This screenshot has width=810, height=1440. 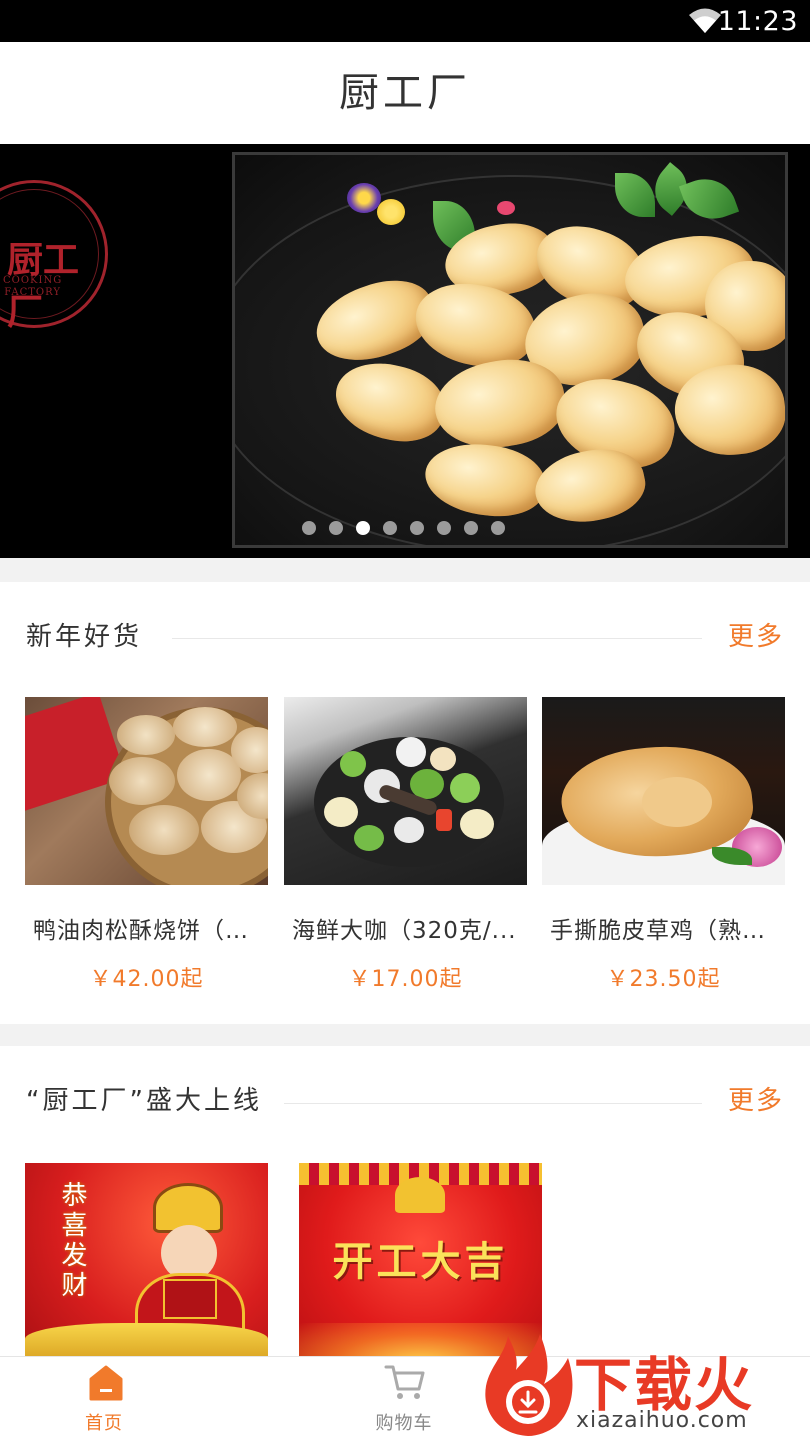 I want to click on tab-cart: 购物车, so click(x=404, y=1398).